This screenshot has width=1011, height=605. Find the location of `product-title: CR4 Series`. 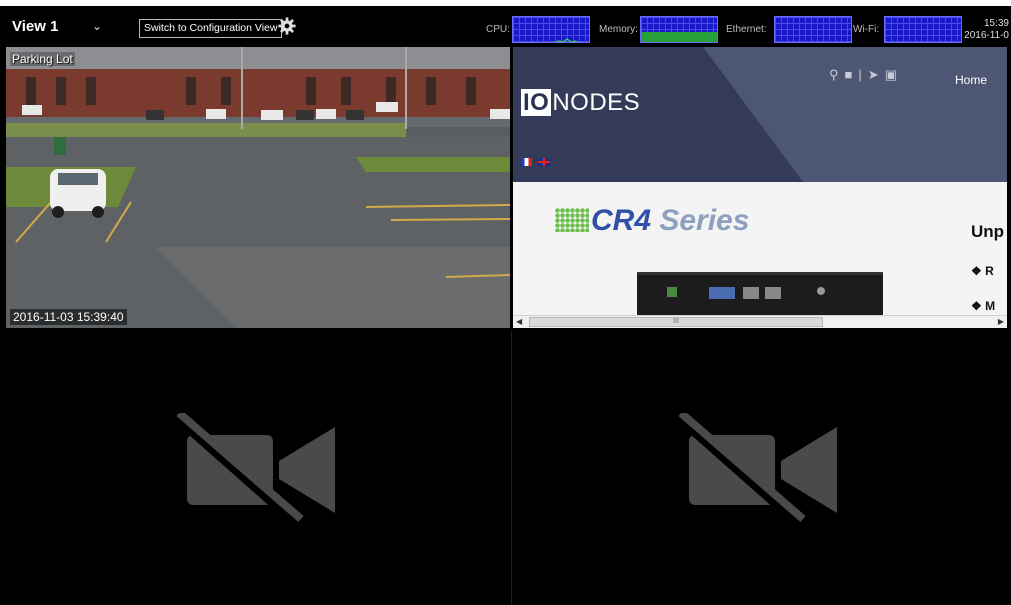

product-title: CR4 Series is located at coordinates (652, 221).